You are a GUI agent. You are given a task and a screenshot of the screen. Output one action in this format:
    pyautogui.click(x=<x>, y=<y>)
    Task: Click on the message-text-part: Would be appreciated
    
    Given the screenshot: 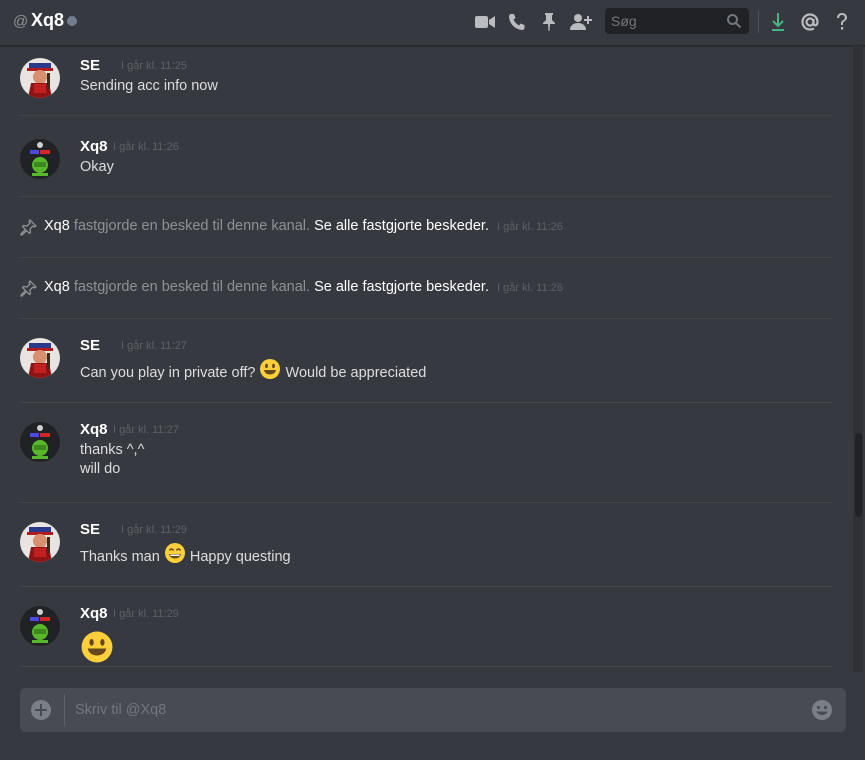 What is the action you would take?
    pyautogui.click(x=356, y=372)
    